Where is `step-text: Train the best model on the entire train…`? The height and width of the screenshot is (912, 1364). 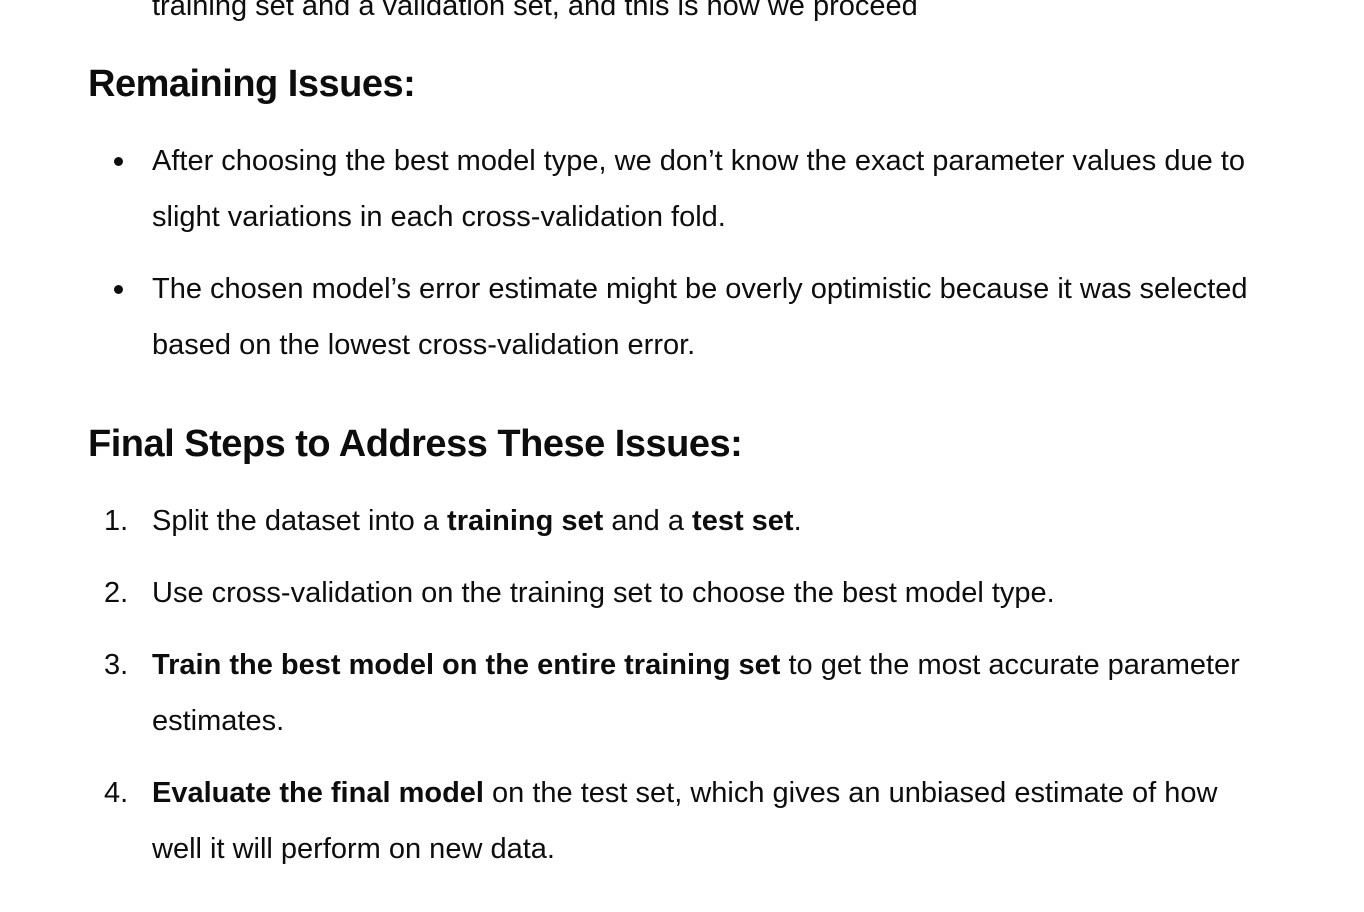
step-text: Train the best model on the entire train… is located at coordinates (696, 693).